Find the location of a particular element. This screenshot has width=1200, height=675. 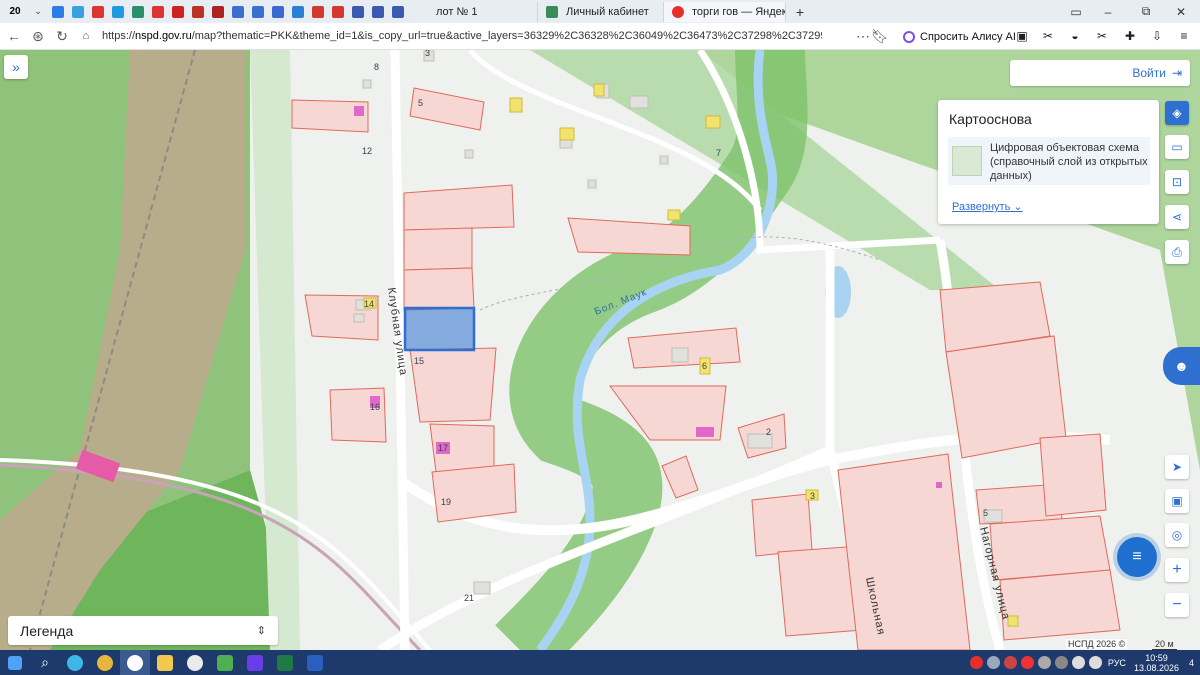

tab-label: лот № 1 is located at coordinates (457, 11).